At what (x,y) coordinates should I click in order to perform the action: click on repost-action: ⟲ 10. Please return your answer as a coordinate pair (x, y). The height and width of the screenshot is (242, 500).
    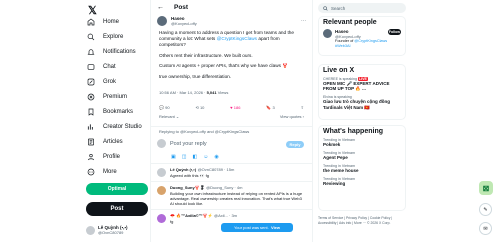
    Looking at the image, I should click on (199, 107).